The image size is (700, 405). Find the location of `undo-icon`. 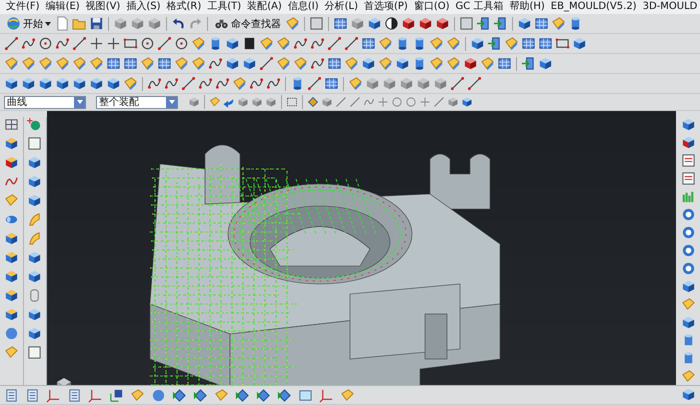

undo-icon is located at coordinates (178, 23).